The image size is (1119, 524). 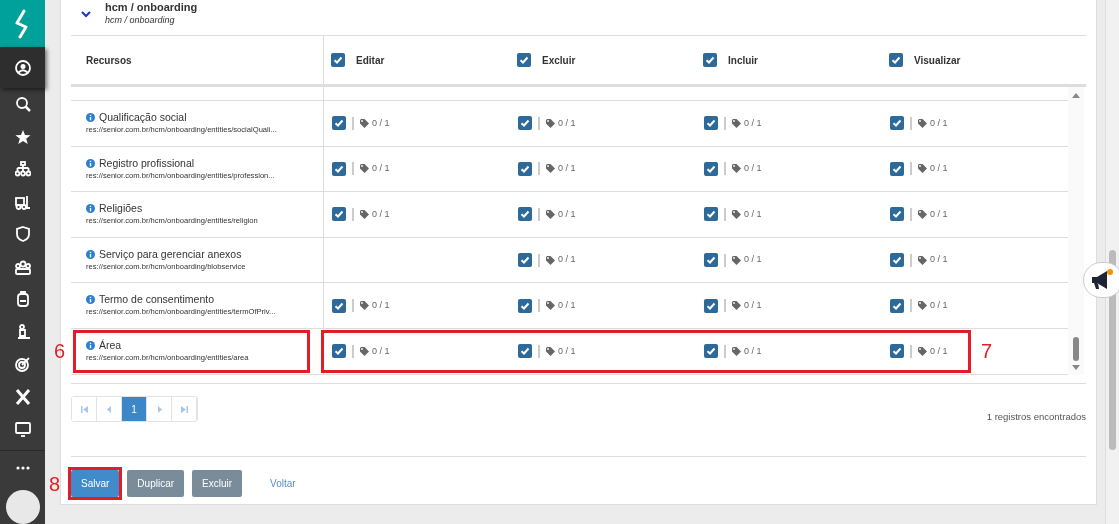 I want to click on action-button: Salvar, so click(x=95, y=483).